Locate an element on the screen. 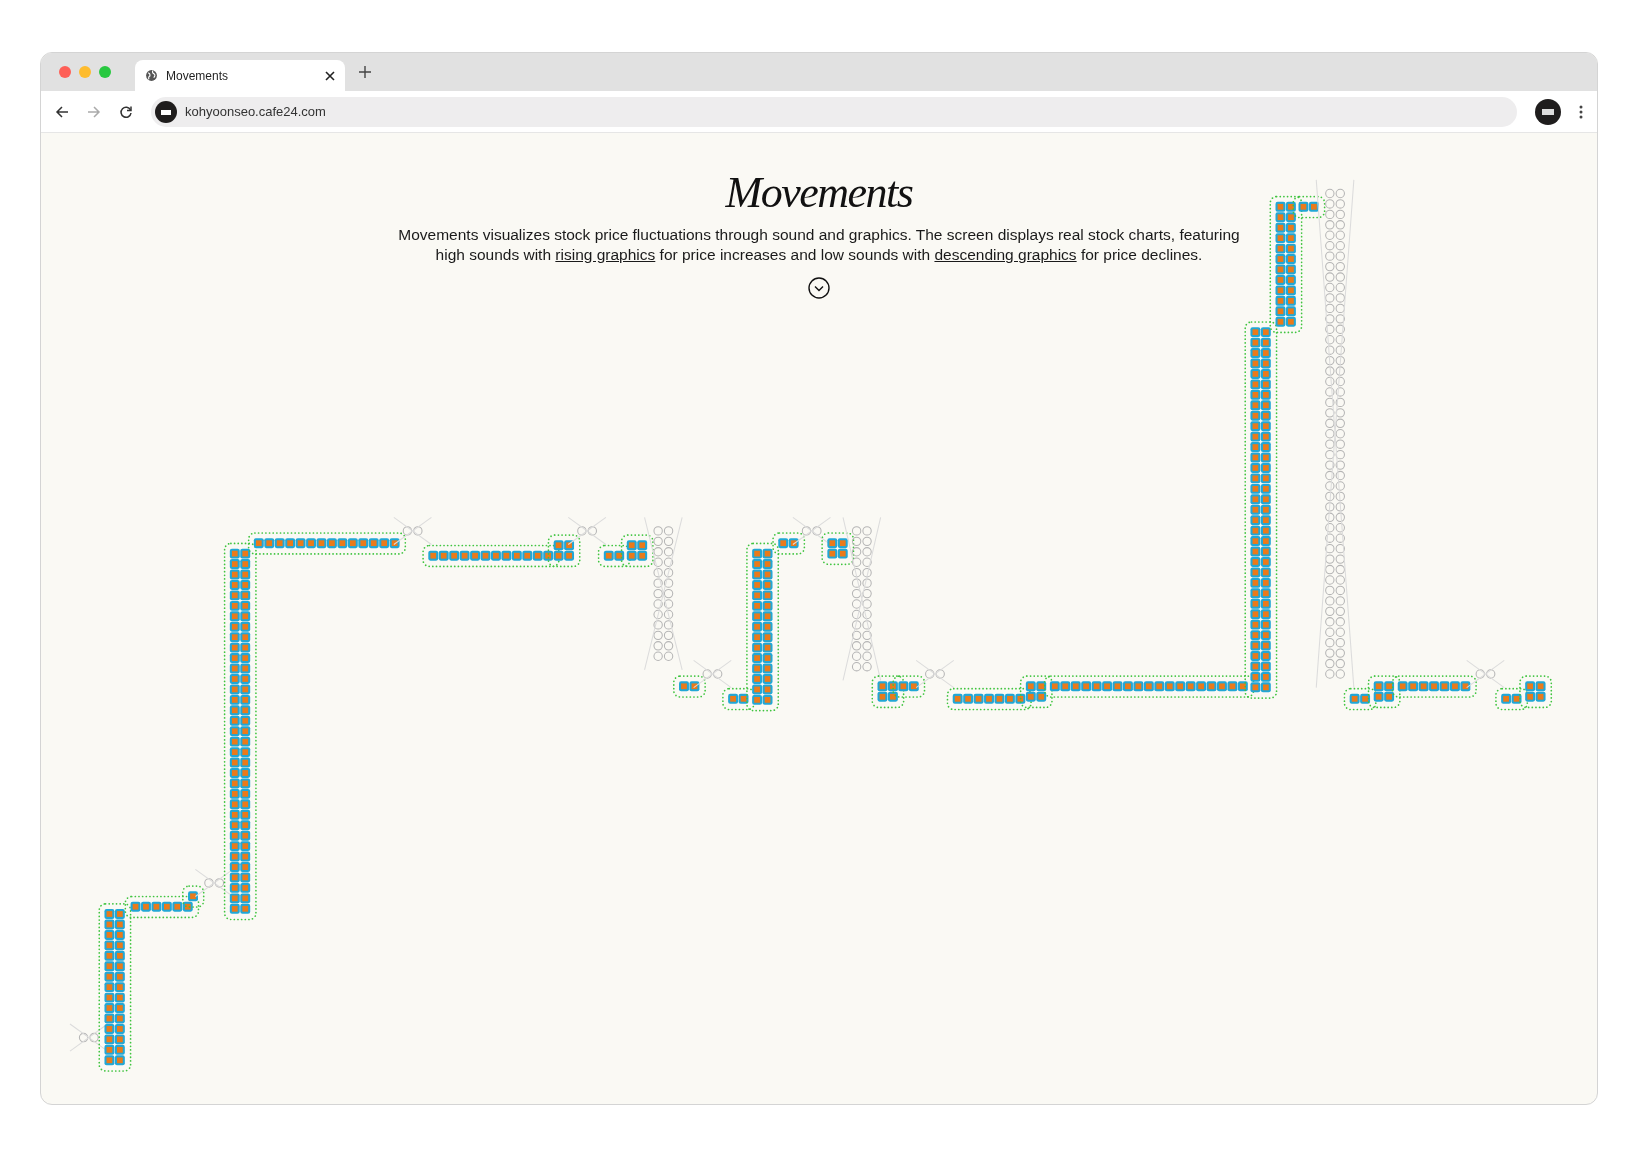 The height and width of the screenshot is (1160, 1638). url-text: kohyoonseo.cafe24.com is located at coordinates (255, 111).